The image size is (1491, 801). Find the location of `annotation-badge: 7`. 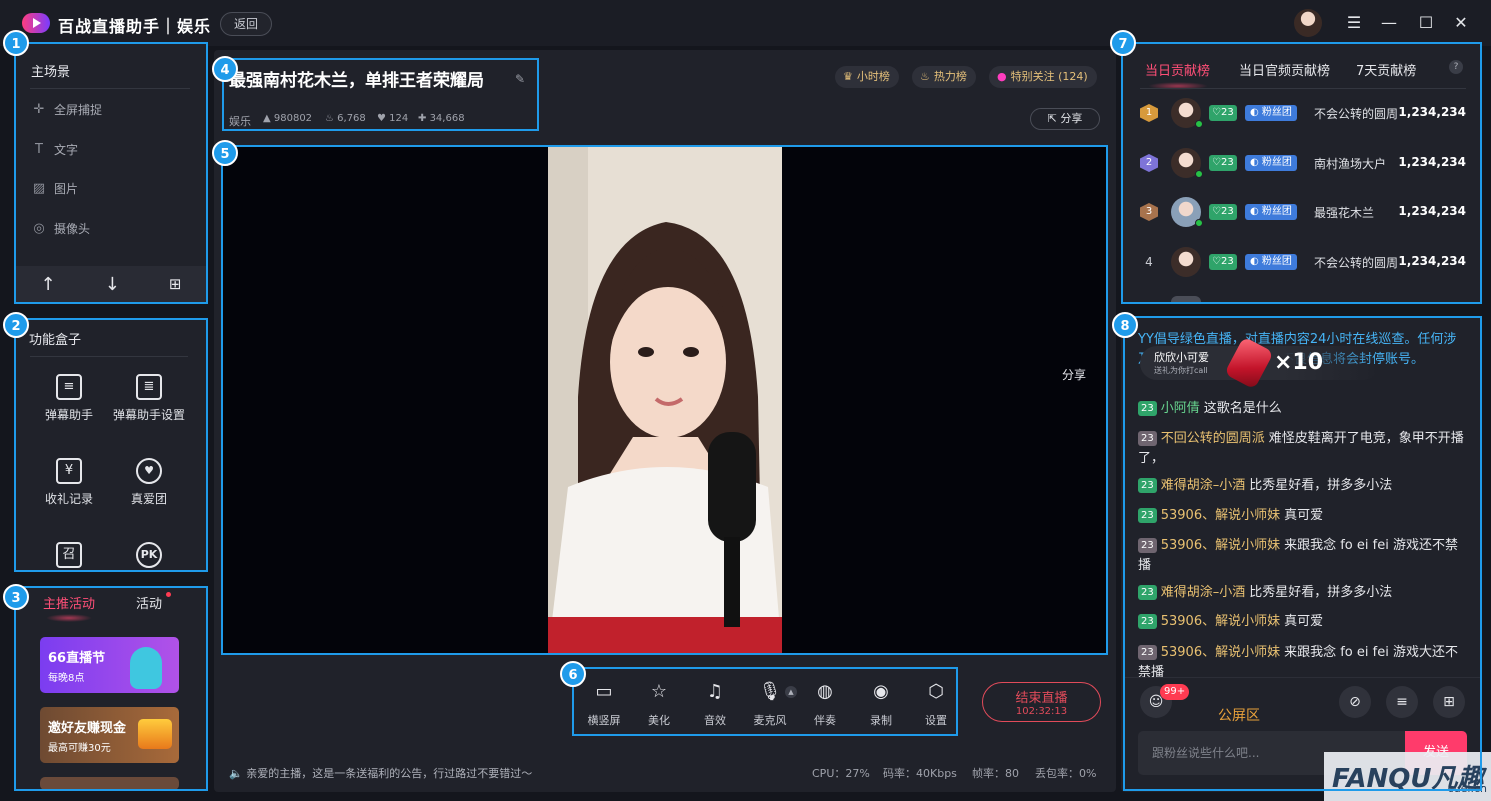

annotation-badge: 7 is located at coordinates (1123, 43).